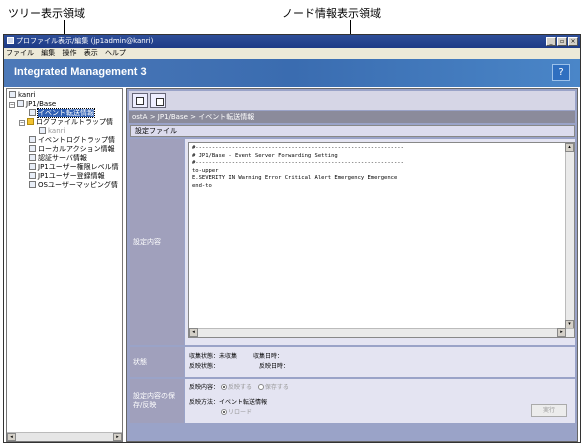  What do you see at coordinates (72, 140) in the screenshot?
I see `tree-node-eventlog-trap: イベントログトラップ情` at bounding box center [72, 140].